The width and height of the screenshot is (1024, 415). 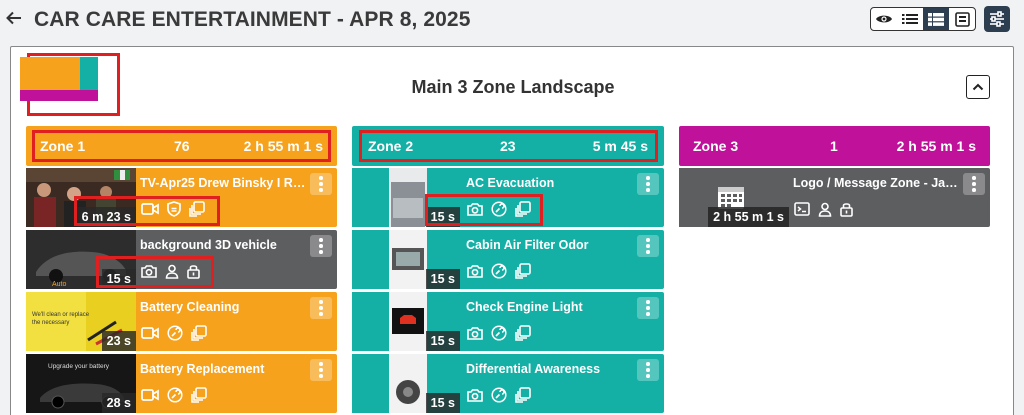 I want to click on svg-text: Upgrade your battery, so click(x=79, y=366).